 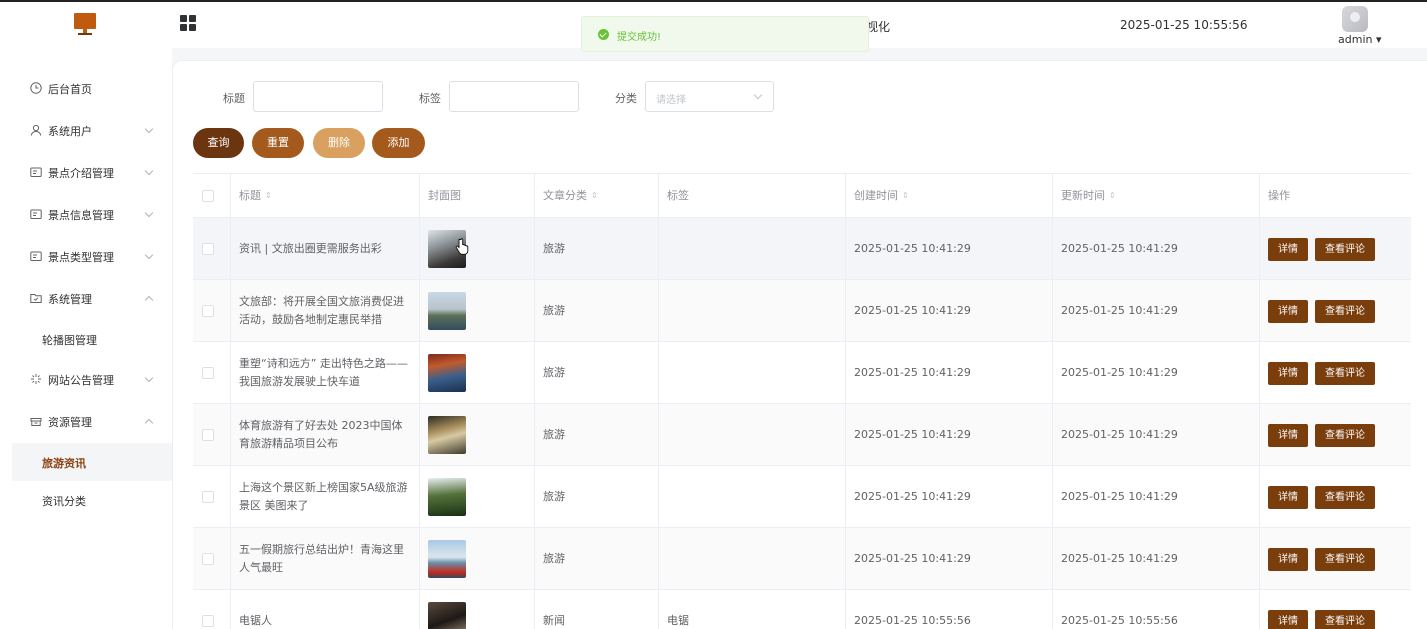 What do you see at coordinates (949, 195) in the screenshot?
I see `column-header-created: 创建时间 ⇕` at bounding box center [949, 195].